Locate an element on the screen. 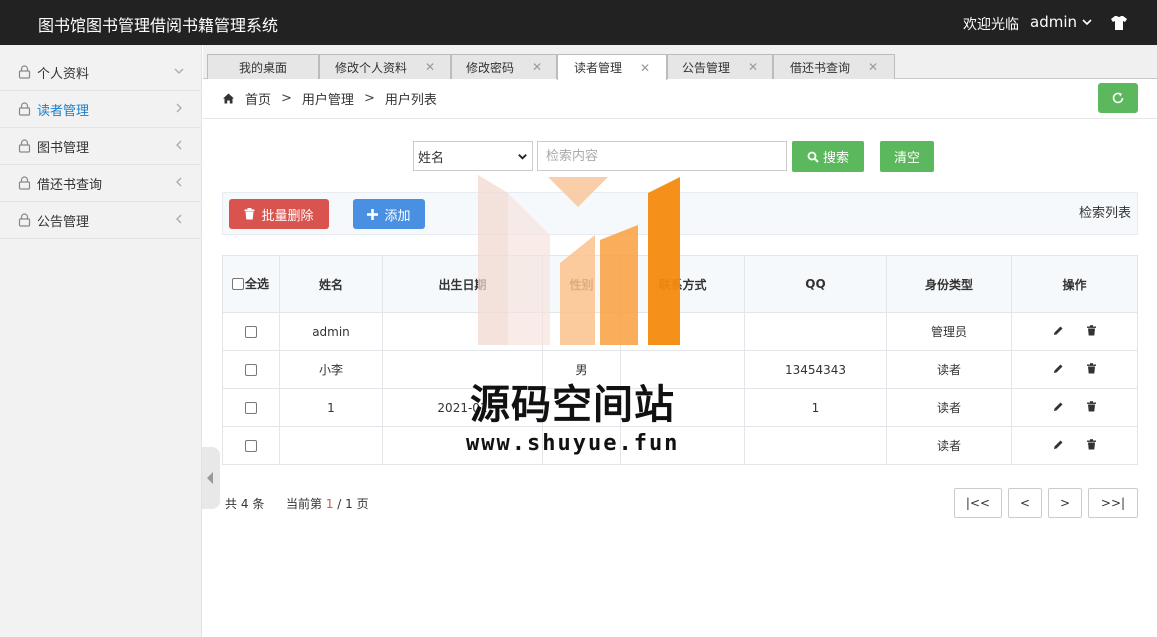  search-field-select: 姓名 is located at coordinates (473, 156).